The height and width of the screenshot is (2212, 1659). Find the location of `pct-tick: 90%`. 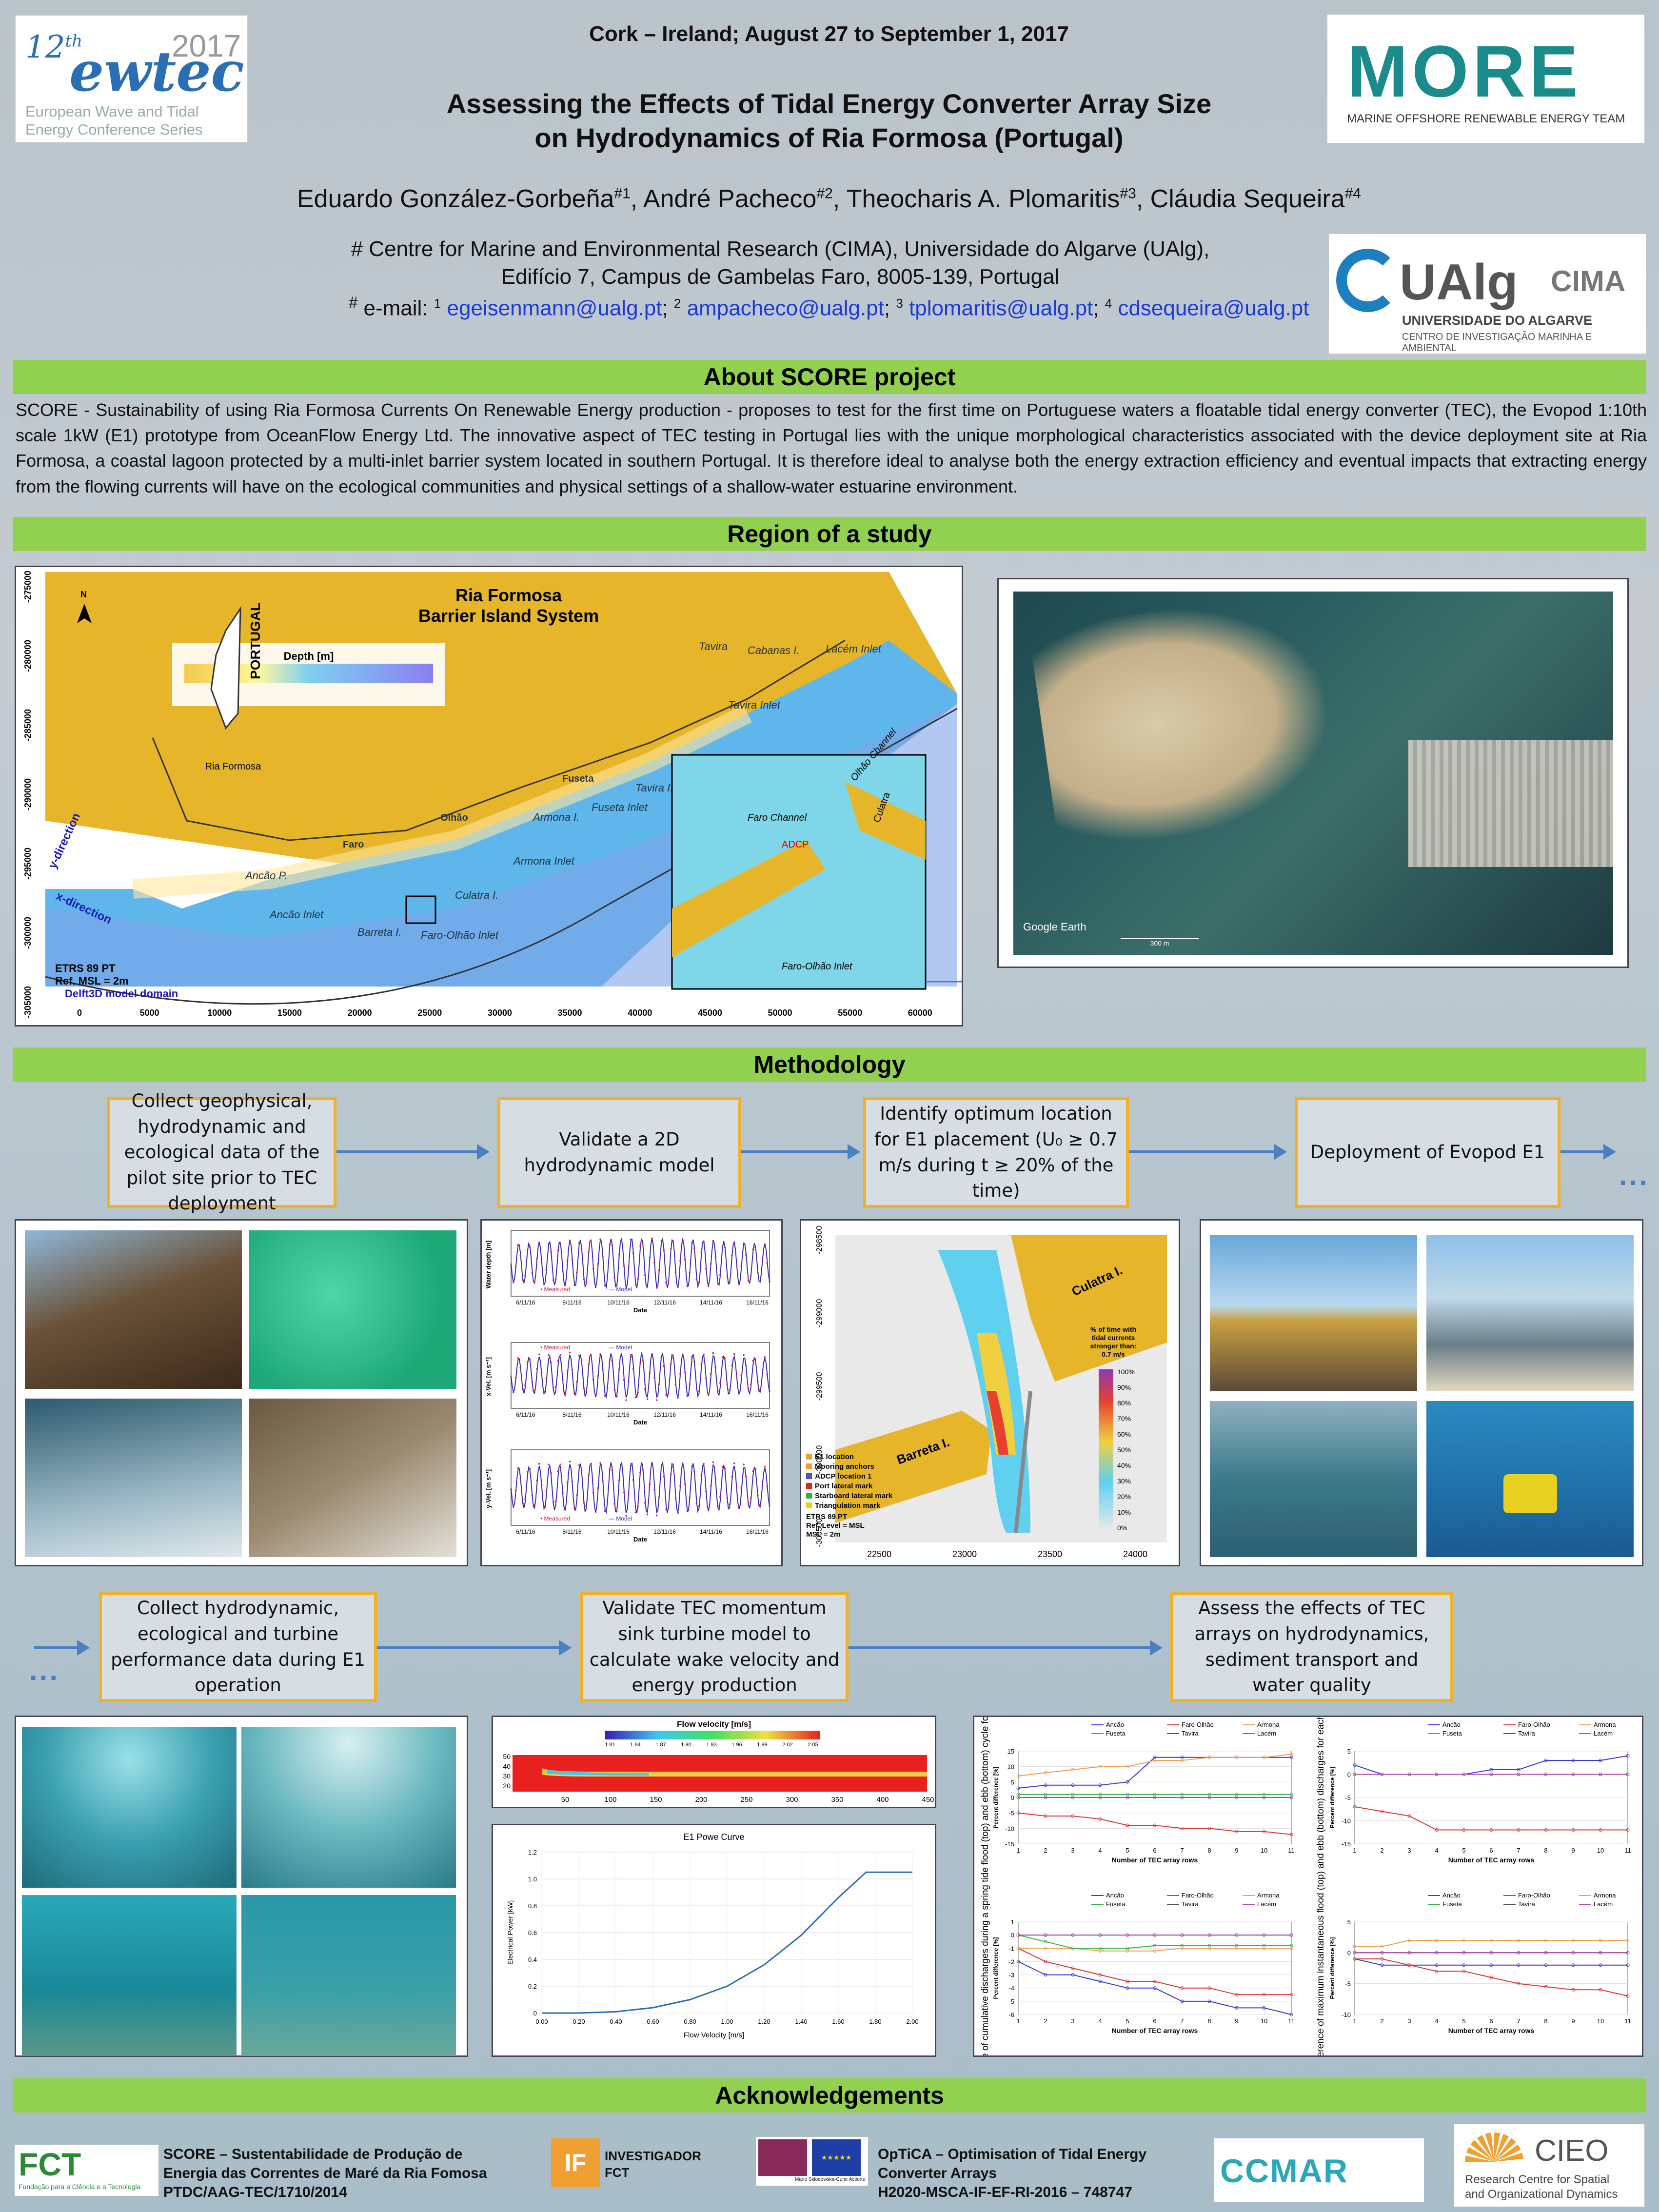

pct-tick: 90% is located at coordinates (1124, 1387).